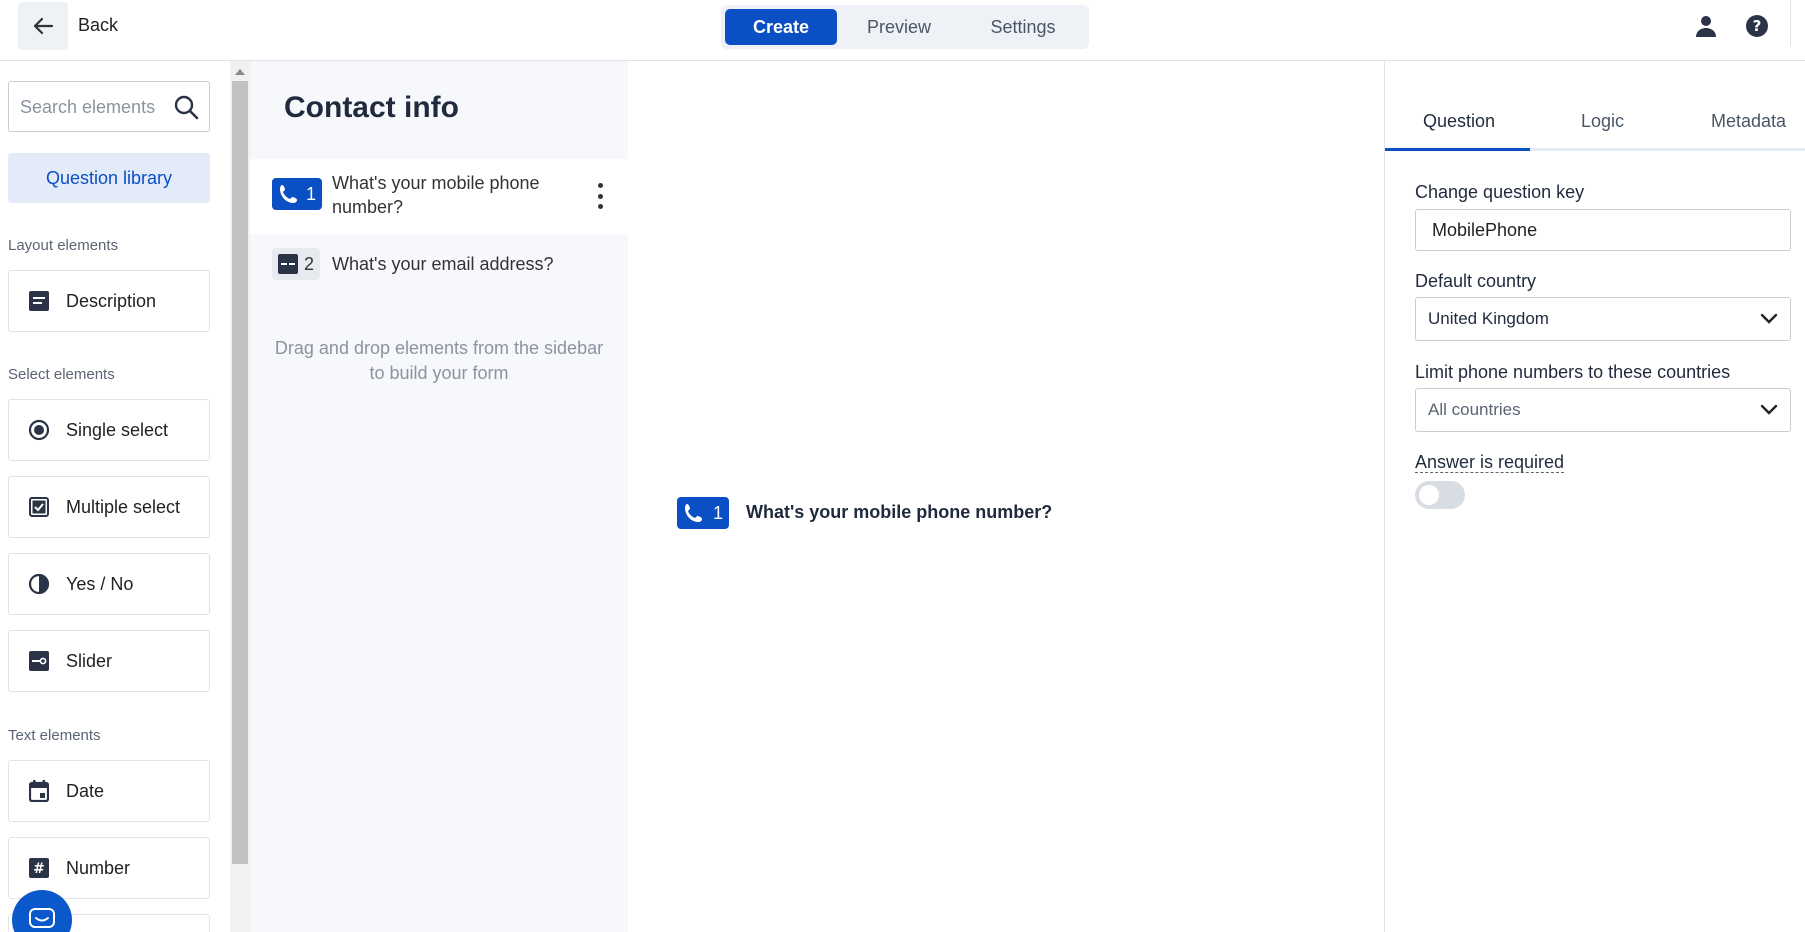 This screenshot has height=932, width=1805. What do you see at coordinates (1790, 23) in the screenshot?
I see `header-divider` at bounding box center [1790, 23].